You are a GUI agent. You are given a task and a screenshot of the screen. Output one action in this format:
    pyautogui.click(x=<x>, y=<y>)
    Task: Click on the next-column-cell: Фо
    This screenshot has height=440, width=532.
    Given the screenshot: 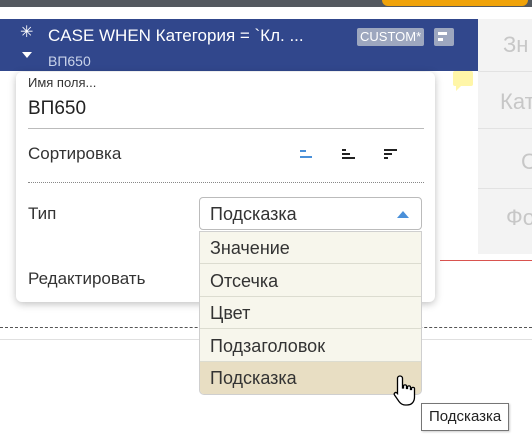 What is the action you would take?
    pyautogui.click(x=519, y=218)
    